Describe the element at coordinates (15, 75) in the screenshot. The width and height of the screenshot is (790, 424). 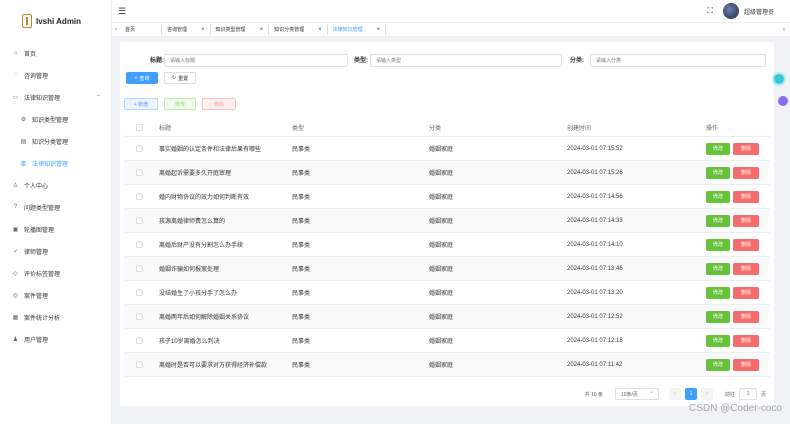
I see `chat-icon: ◌` at that location.